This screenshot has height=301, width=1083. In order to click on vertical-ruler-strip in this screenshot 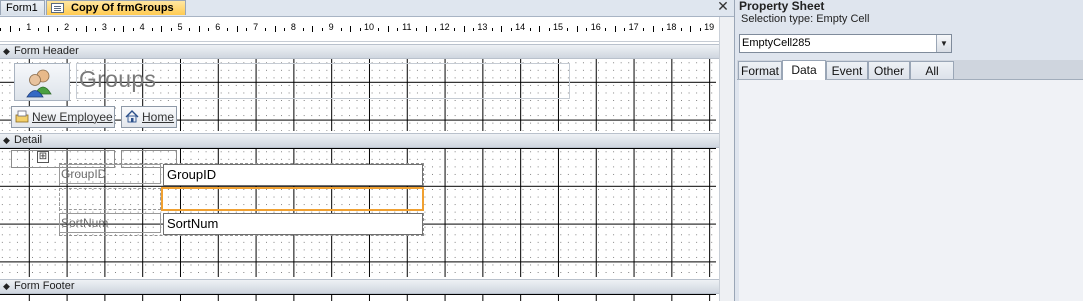, I will do `click(727, 159)`.